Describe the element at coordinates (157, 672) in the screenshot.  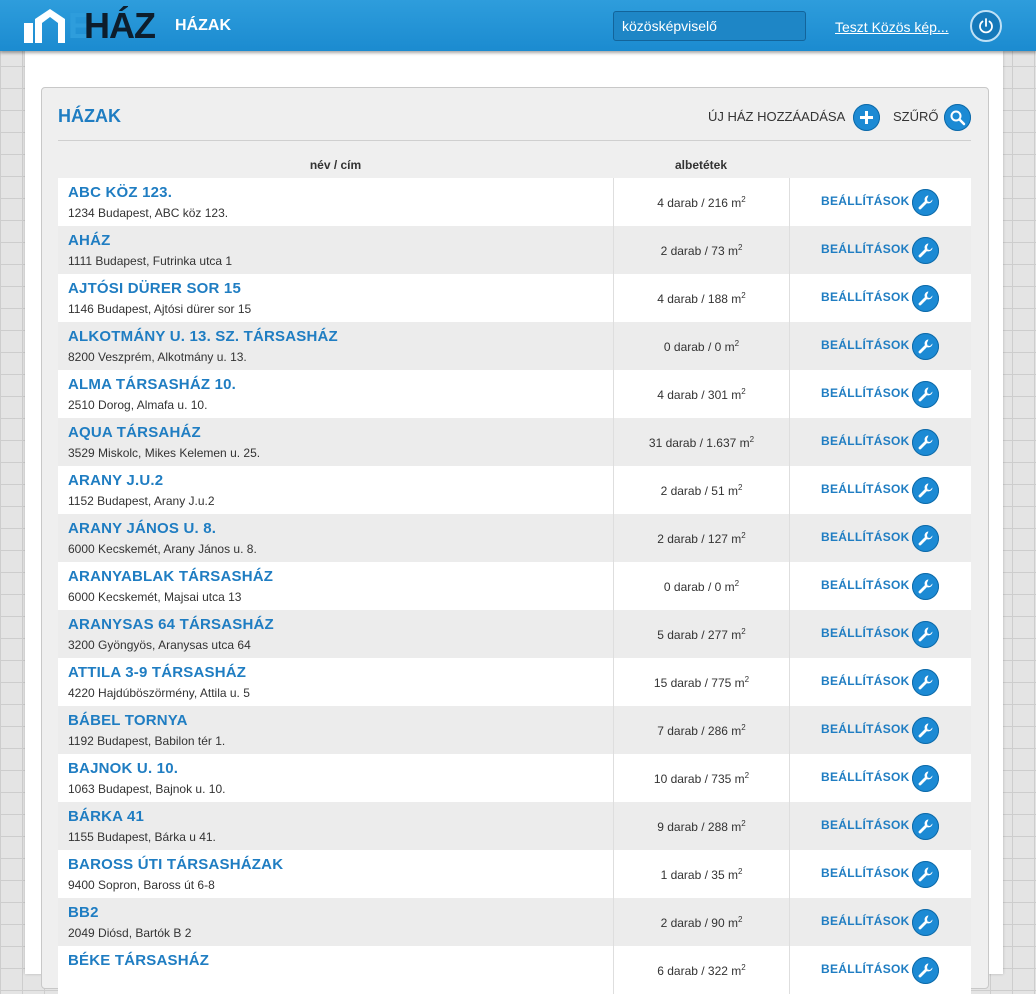
I see `house-name-link: Attila 3-9 Társasház` at that location.